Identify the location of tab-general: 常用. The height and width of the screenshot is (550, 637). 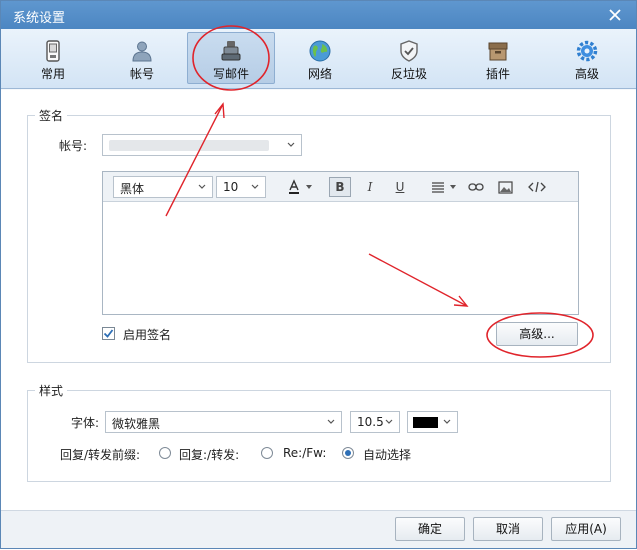
(53, 58).